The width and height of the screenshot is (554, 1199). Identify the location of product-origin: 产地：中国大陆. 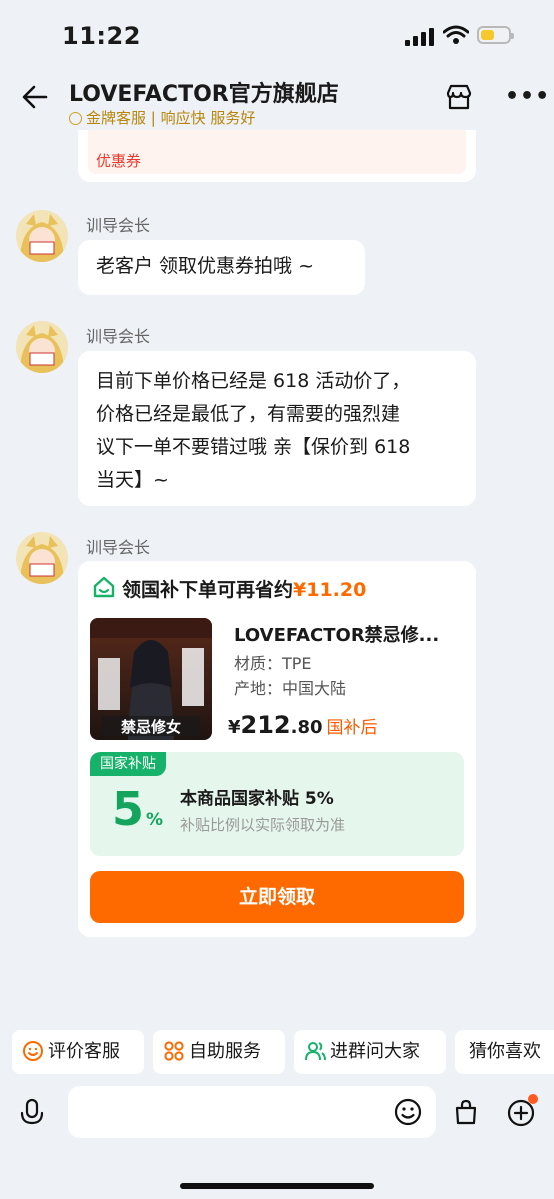
(290, 688).